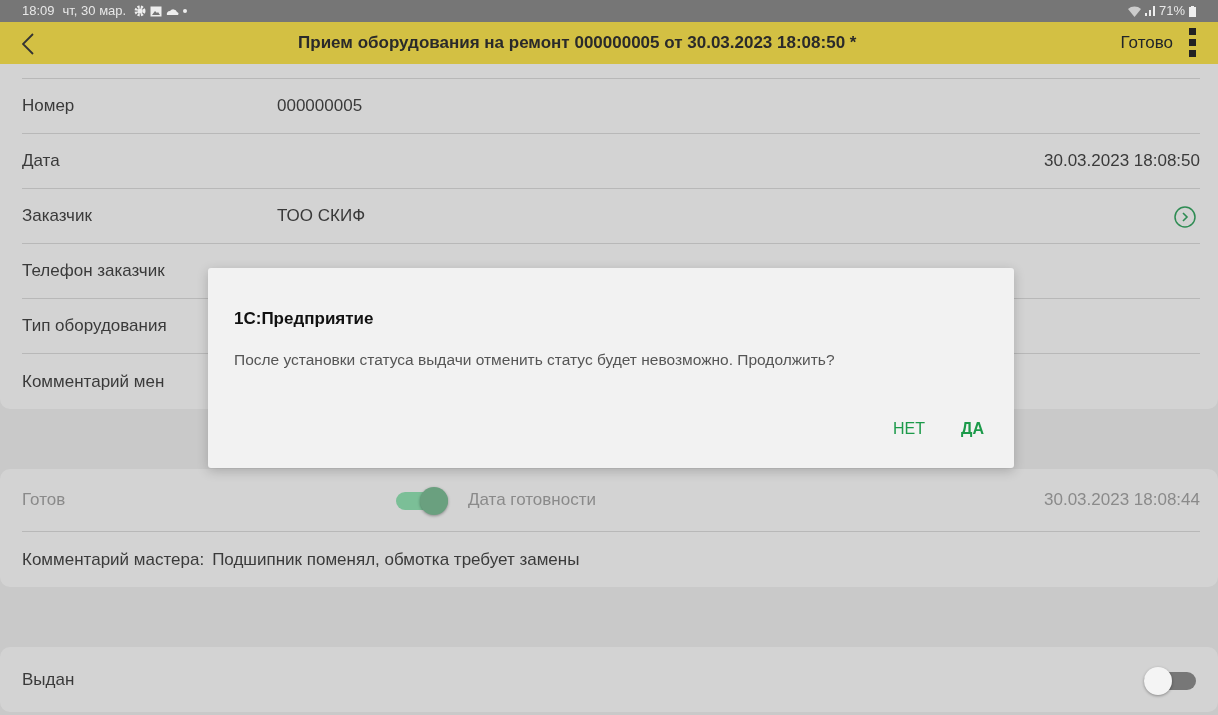  Describe the element at coordinates (322, 216) in the screenshot. I see `field-value: ТОО СКИФ` at that location.